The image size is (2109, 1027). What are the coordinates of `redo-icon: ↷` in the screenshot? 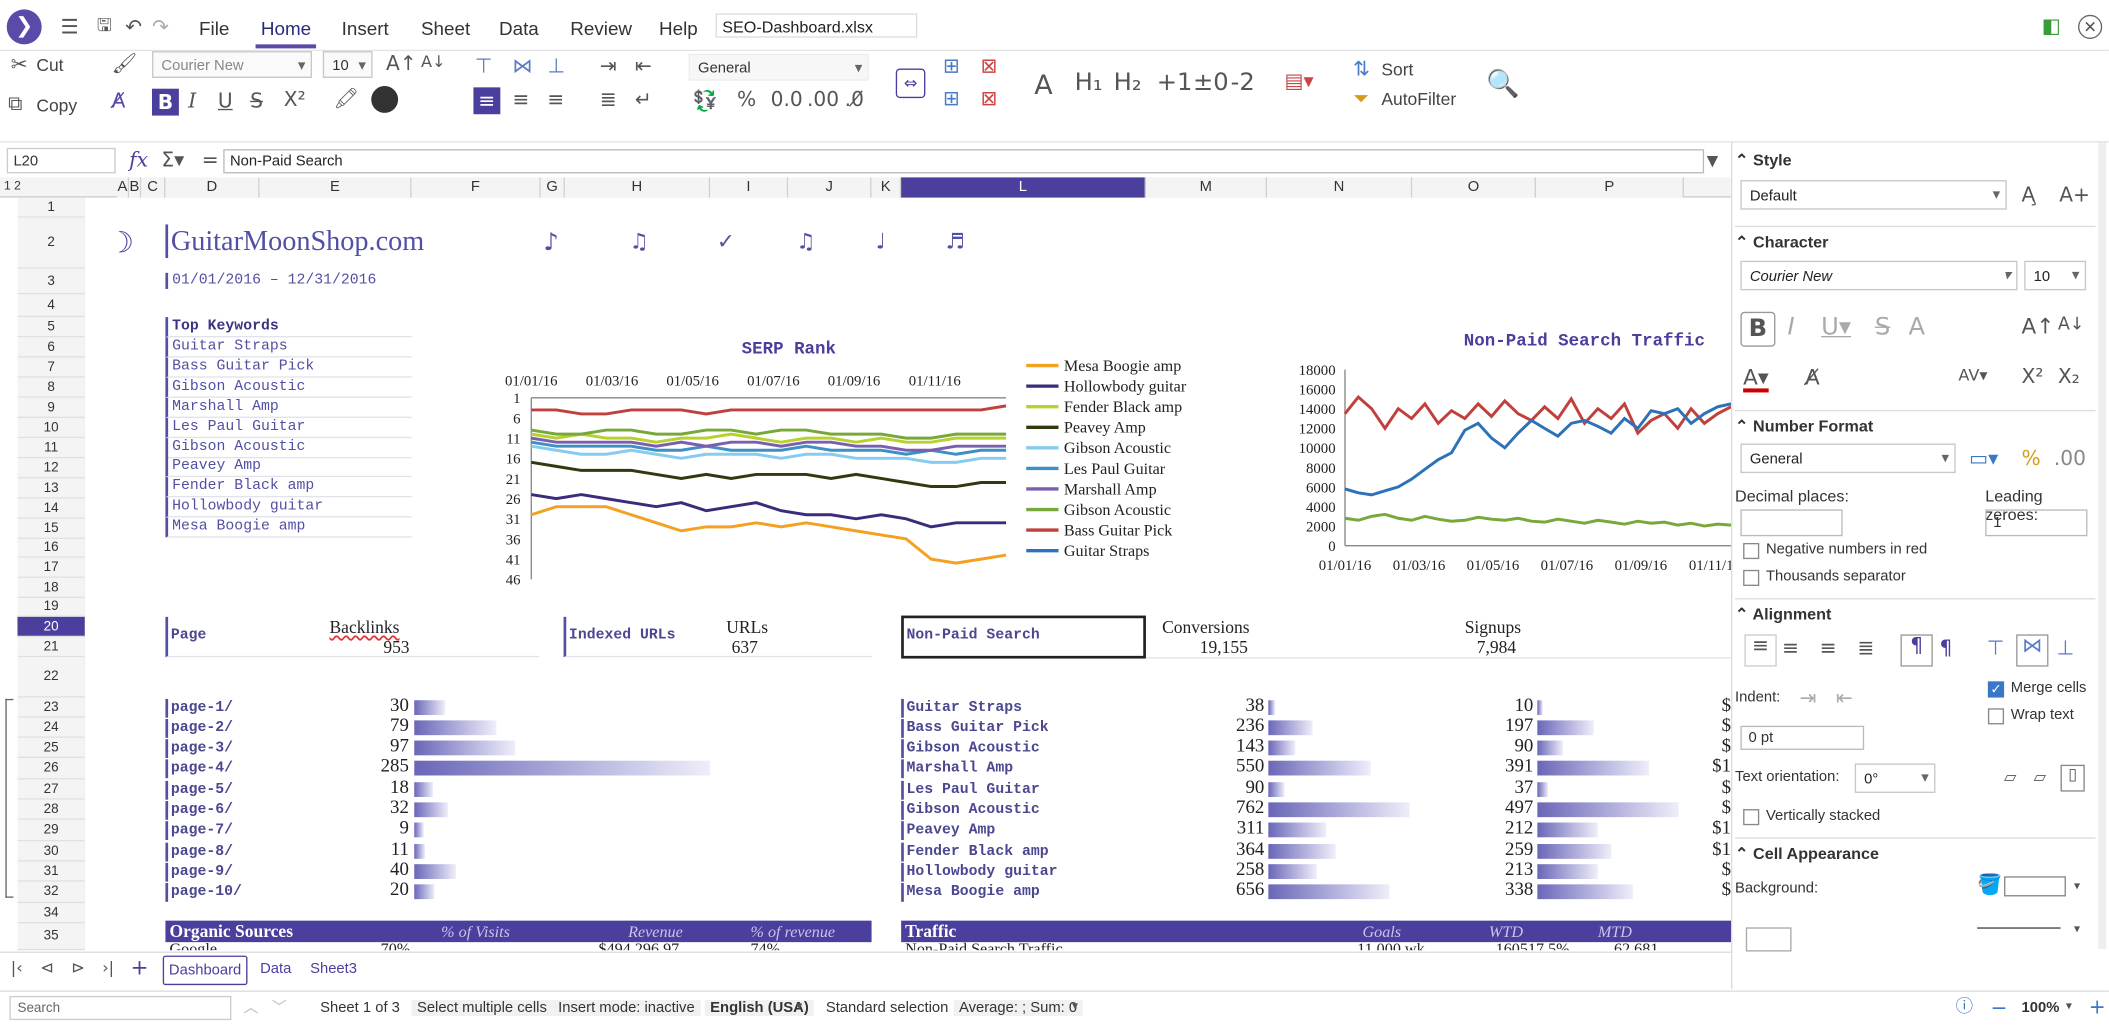 It's located at (160, 27).